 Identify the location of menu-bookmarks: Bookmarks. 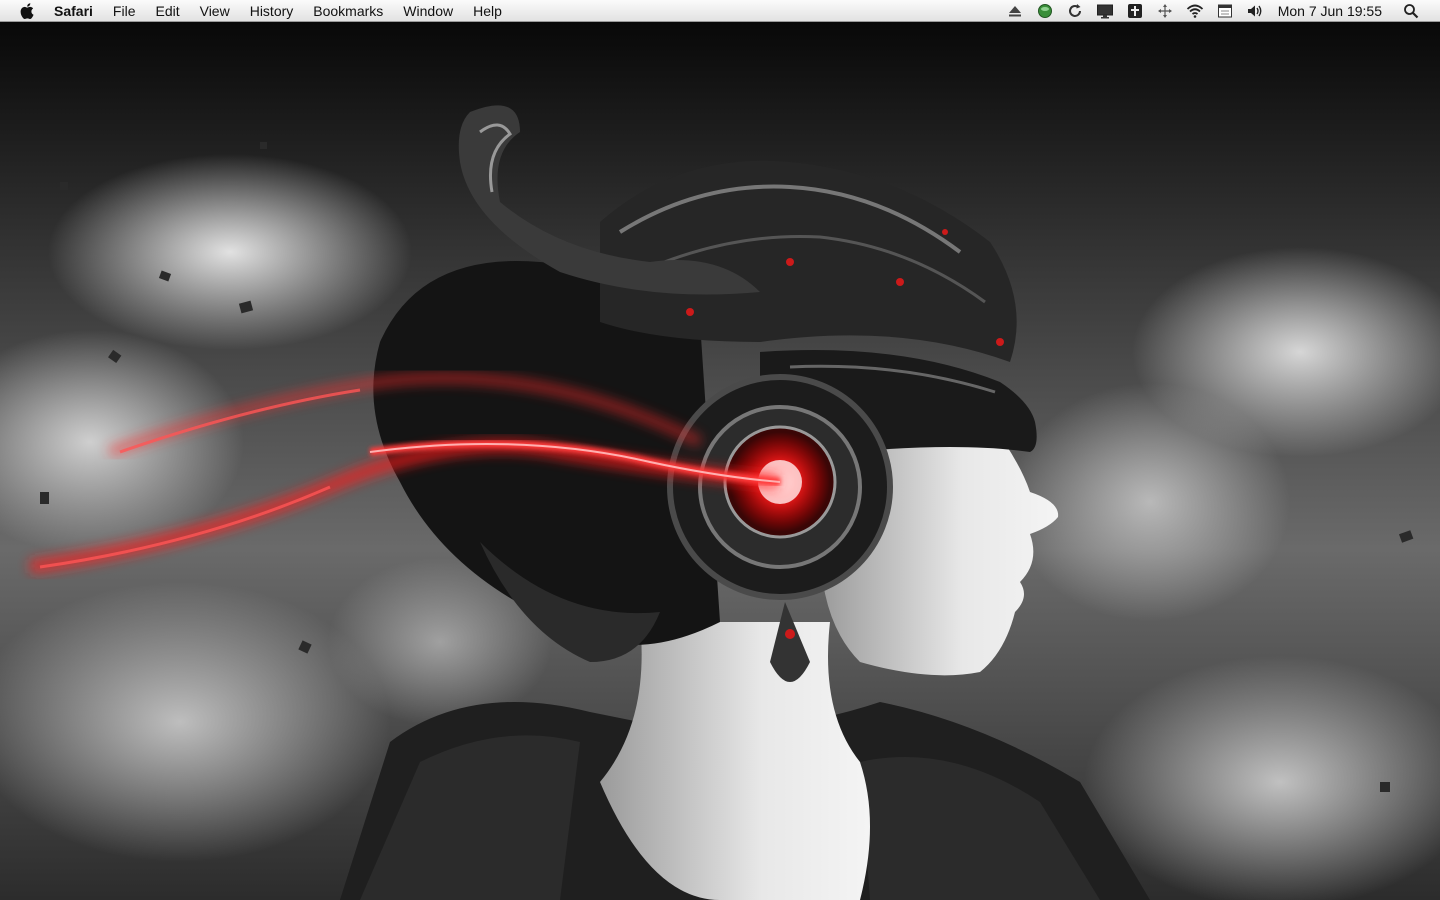
(348, 11).